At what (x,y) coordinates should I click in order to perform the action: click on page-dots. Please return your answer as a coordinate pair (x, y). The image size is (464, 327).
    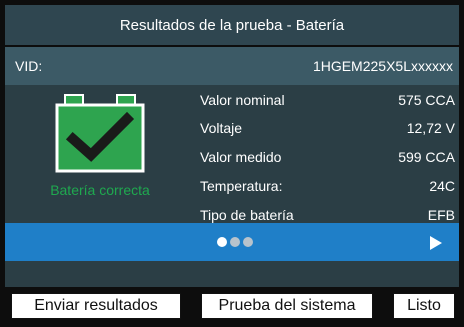
    Looking at the image, I should click on (235, 242).